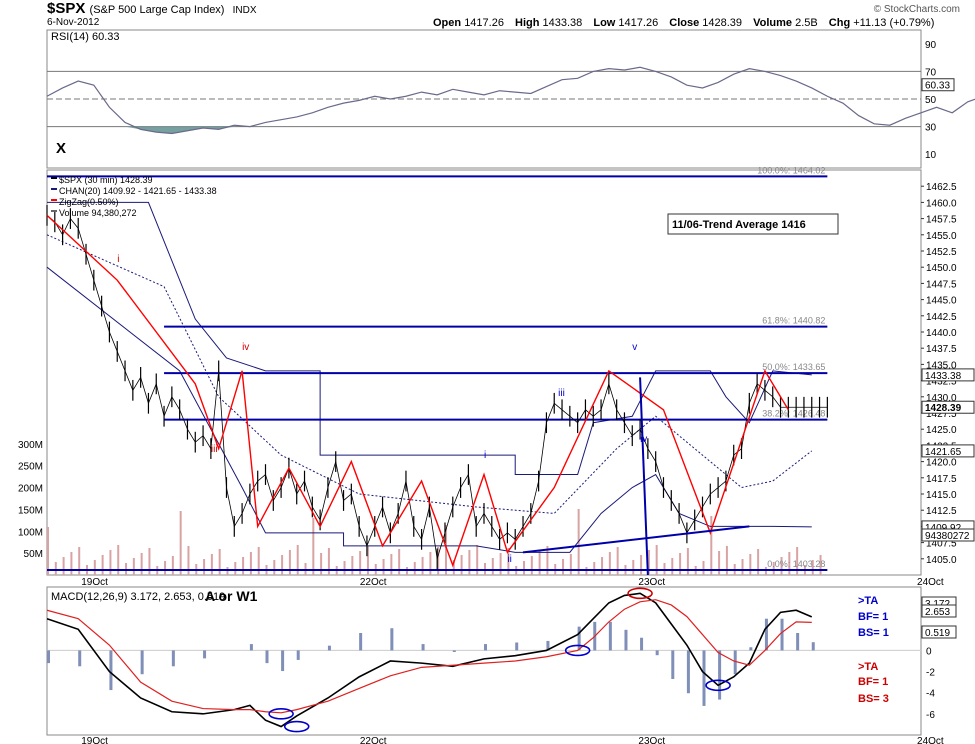 This screenshot has width=975, height=744. Describe the element at coordinates (651, 582) in the screenshot. I see `x-tick-label: 23Oct` at that location.